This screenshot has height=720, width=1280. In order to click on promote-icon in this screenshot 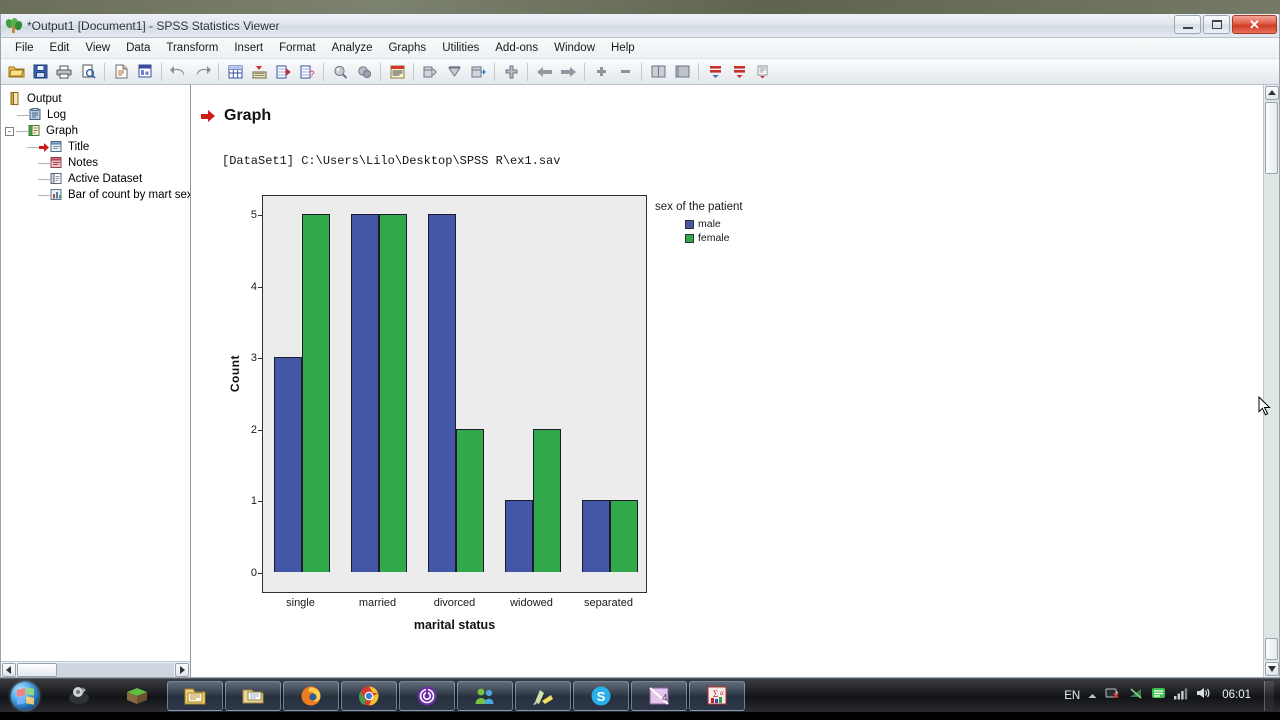, I will do `click(715, 72)`.